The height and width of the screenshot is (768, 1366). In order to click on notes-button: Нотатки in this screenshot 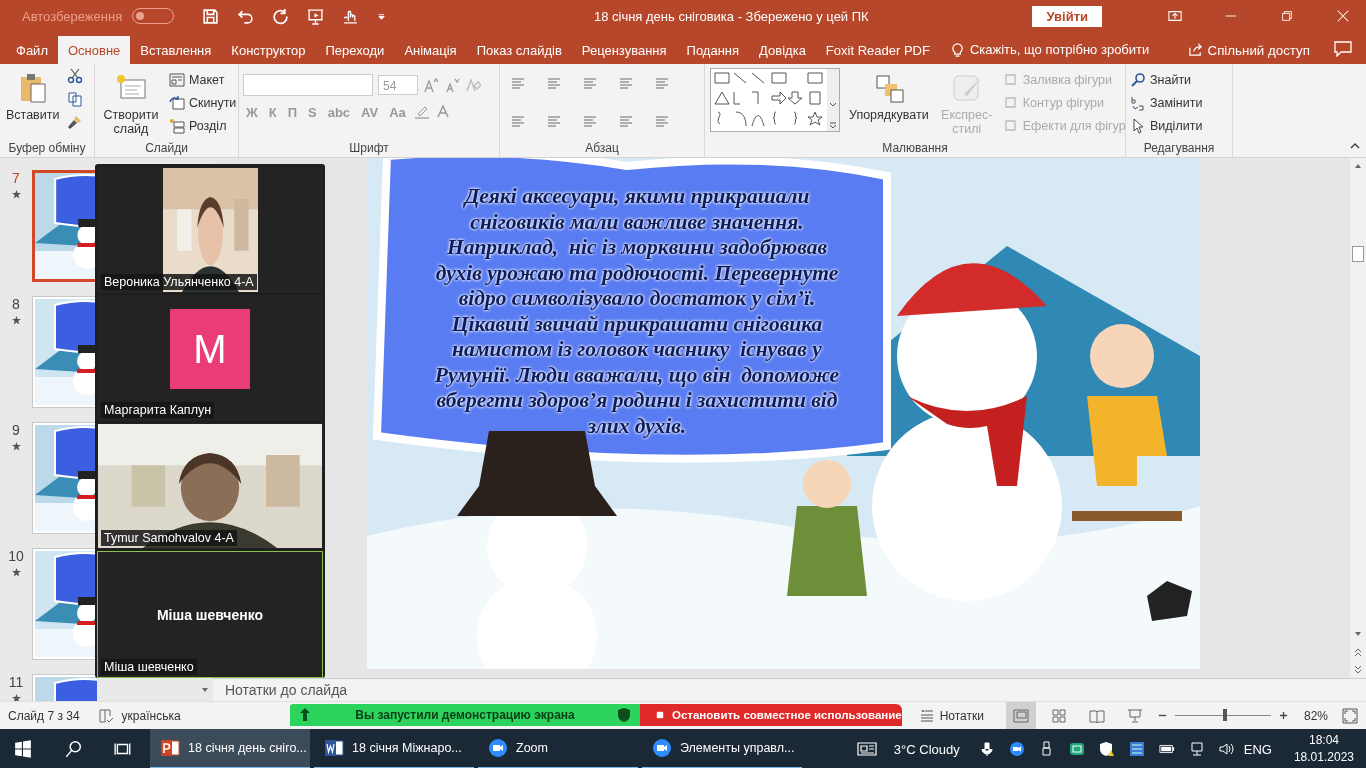, I will do `click(951, 715)`.